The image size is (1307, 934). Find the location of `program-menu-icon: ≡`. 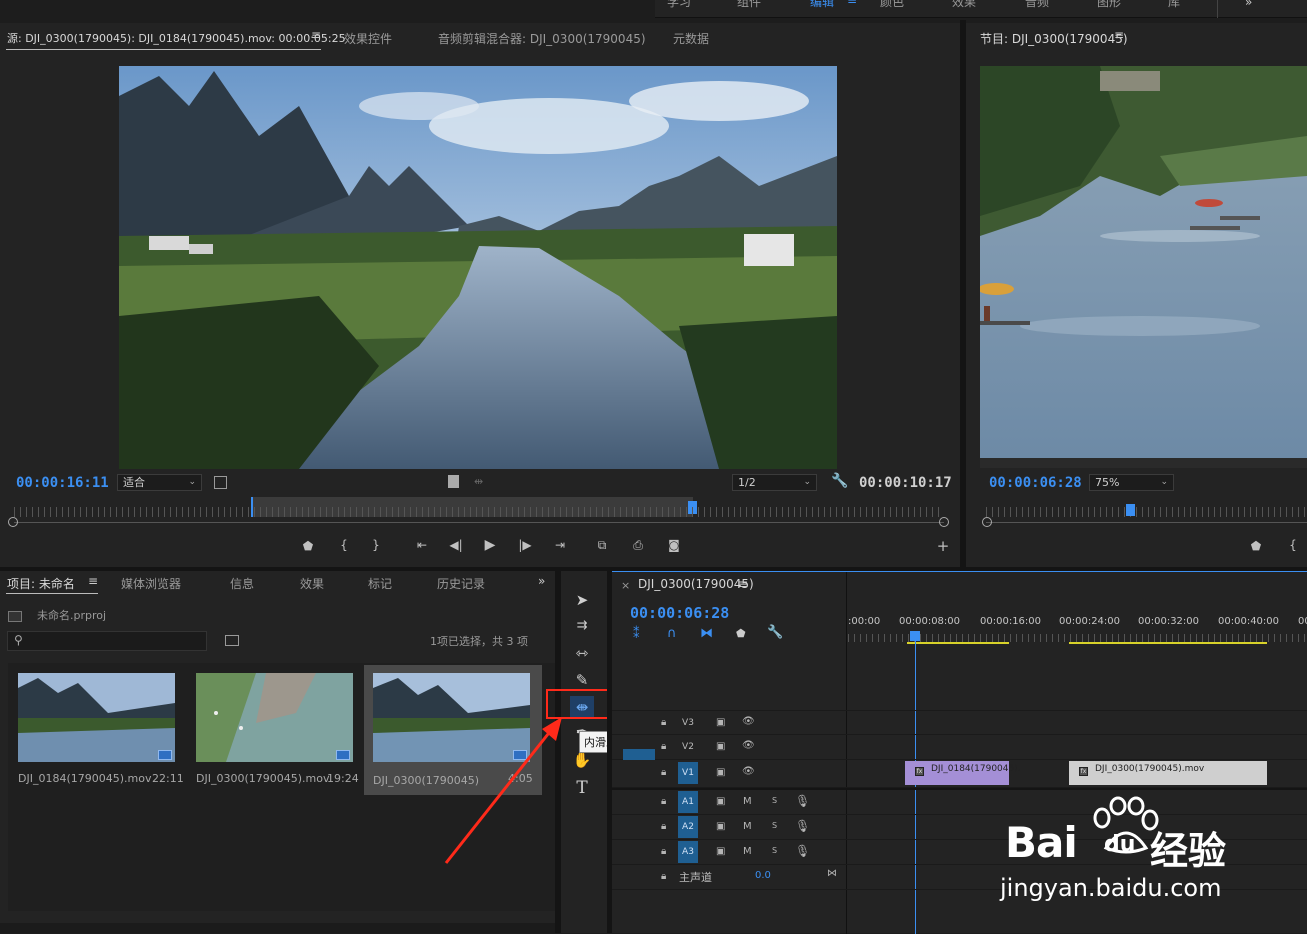

program-menu-icon: ≡ is located at coordinates (1119, 35).